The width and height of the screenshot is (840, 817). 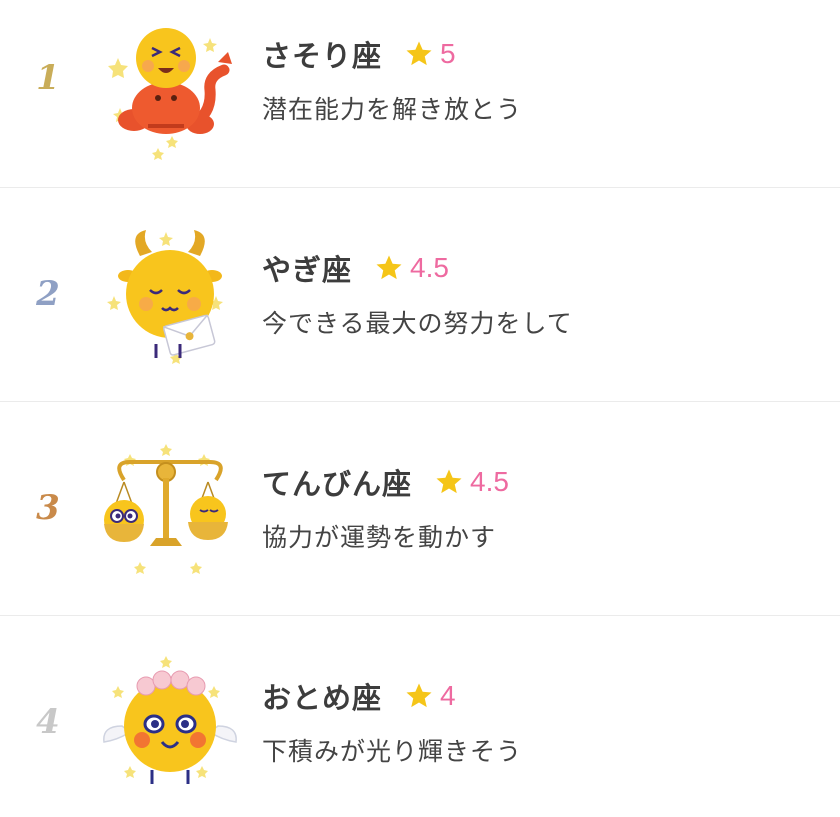 I want to click on fortune-message: 潜在能力を解き放とう, so click(x=392, y=109).